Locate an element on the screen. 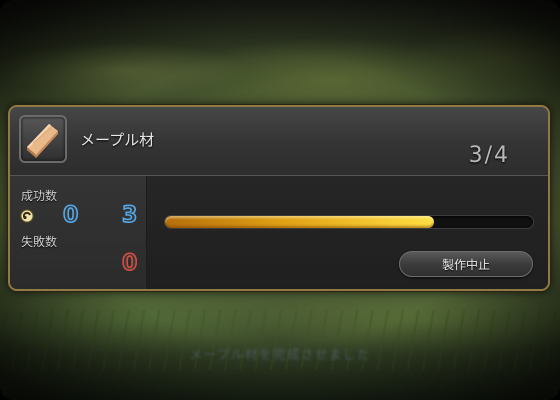  result-stats: 成功数 0 3 失敗数 0 is located at coordinates (78, 232).